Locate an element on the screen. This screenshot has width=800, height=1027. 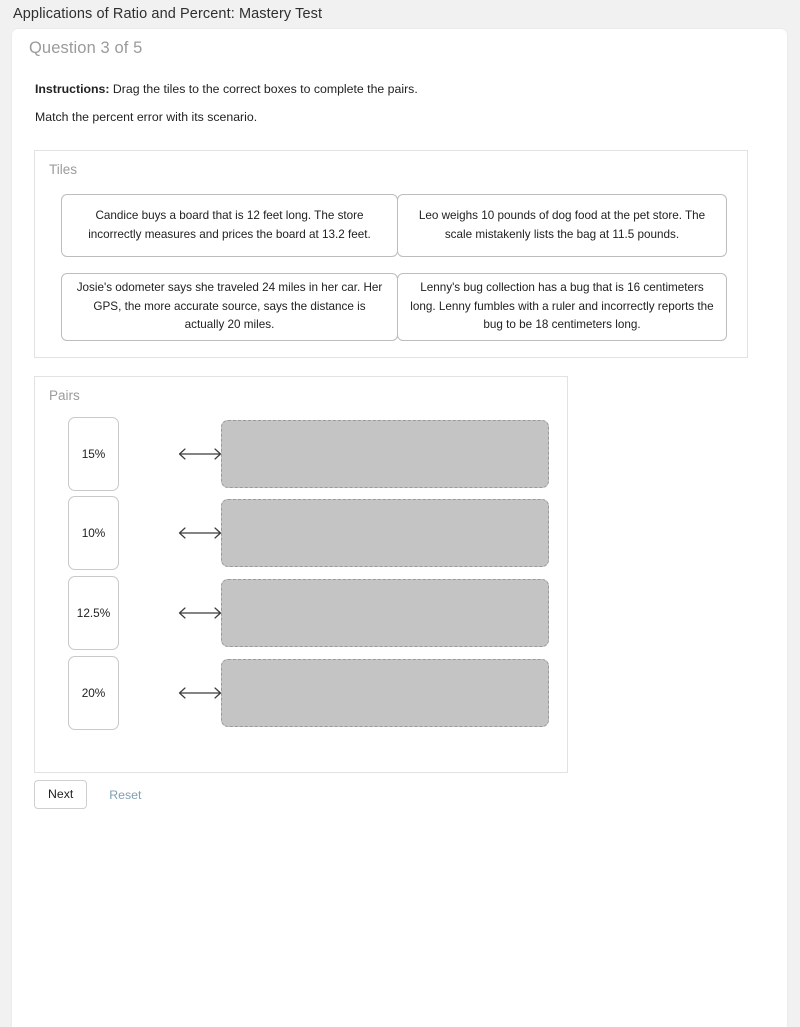
tiles-panel-label: Tiles is located at coordinates (63, 169).